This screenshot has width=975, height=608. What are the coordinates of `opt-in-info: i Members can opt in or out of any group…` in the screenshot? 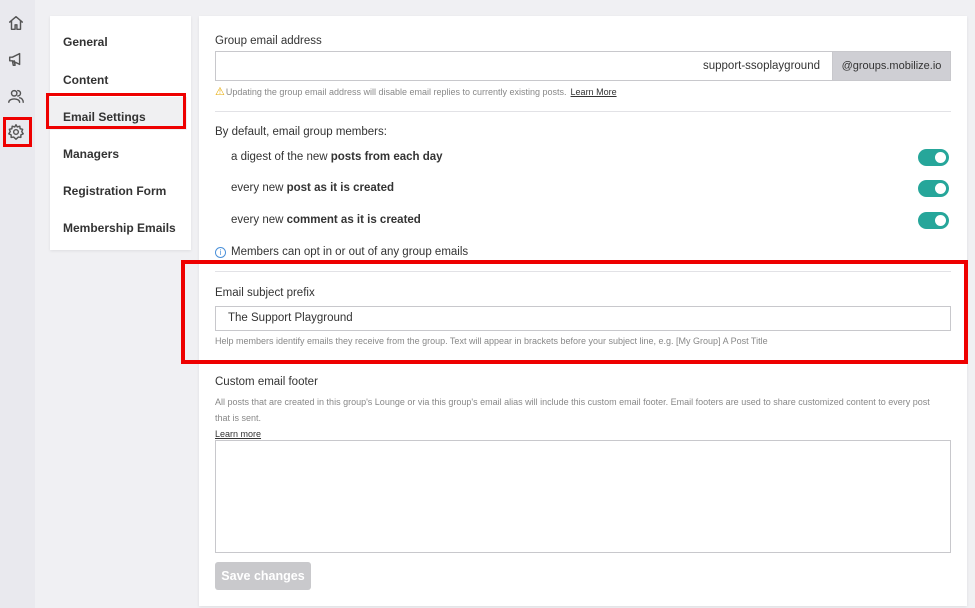 It's located at (341, 252).